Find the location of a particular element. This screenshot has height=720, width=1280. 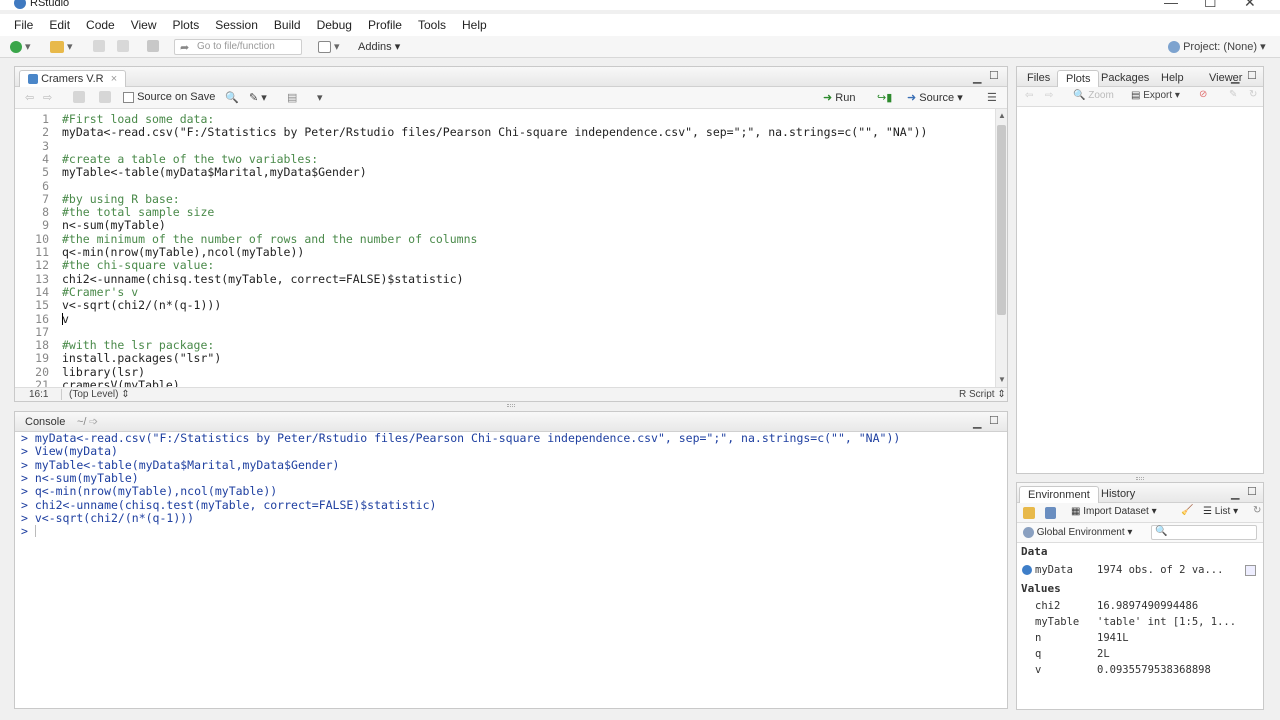

project-menu: Project: (None) ▾ is located at coordinates (1217, 47).